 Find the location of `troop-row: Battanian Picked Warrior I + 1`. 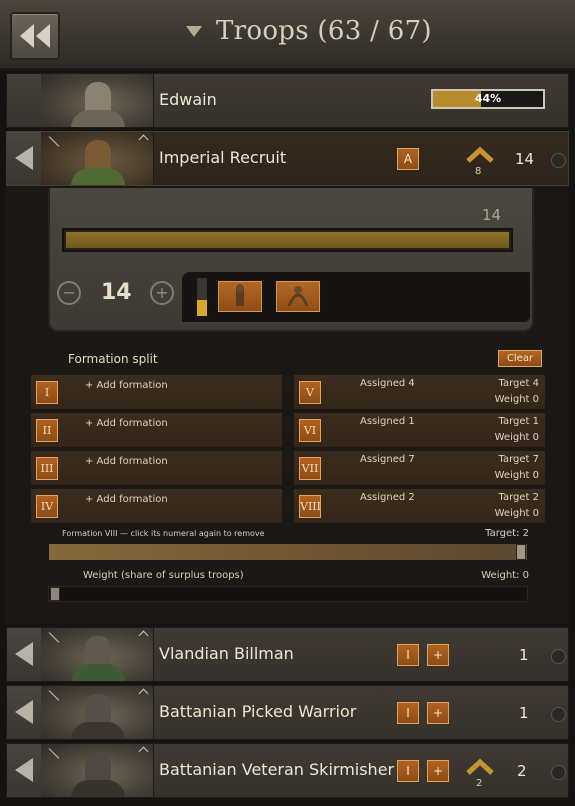

troop-row: Battanian Picked Warrior I + 1 is located at coordinates (287, 712).